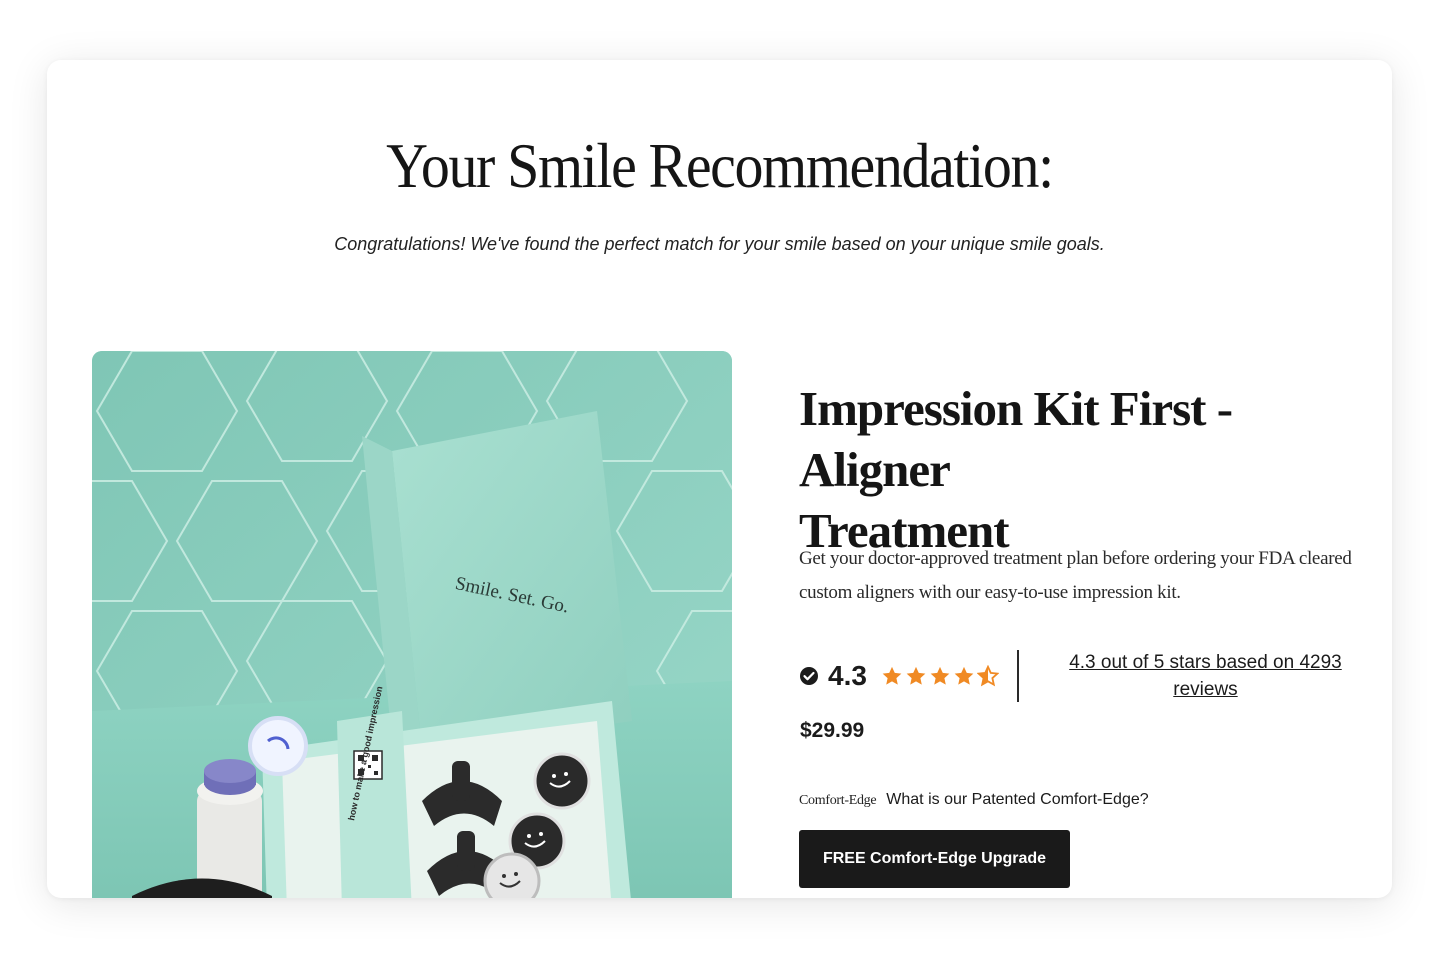 This screenshot has width=1440, height=960. I want to click on comfort-edge-upgrade-button: FREE Comfort-Edge Upgrade, so click(934, 859).